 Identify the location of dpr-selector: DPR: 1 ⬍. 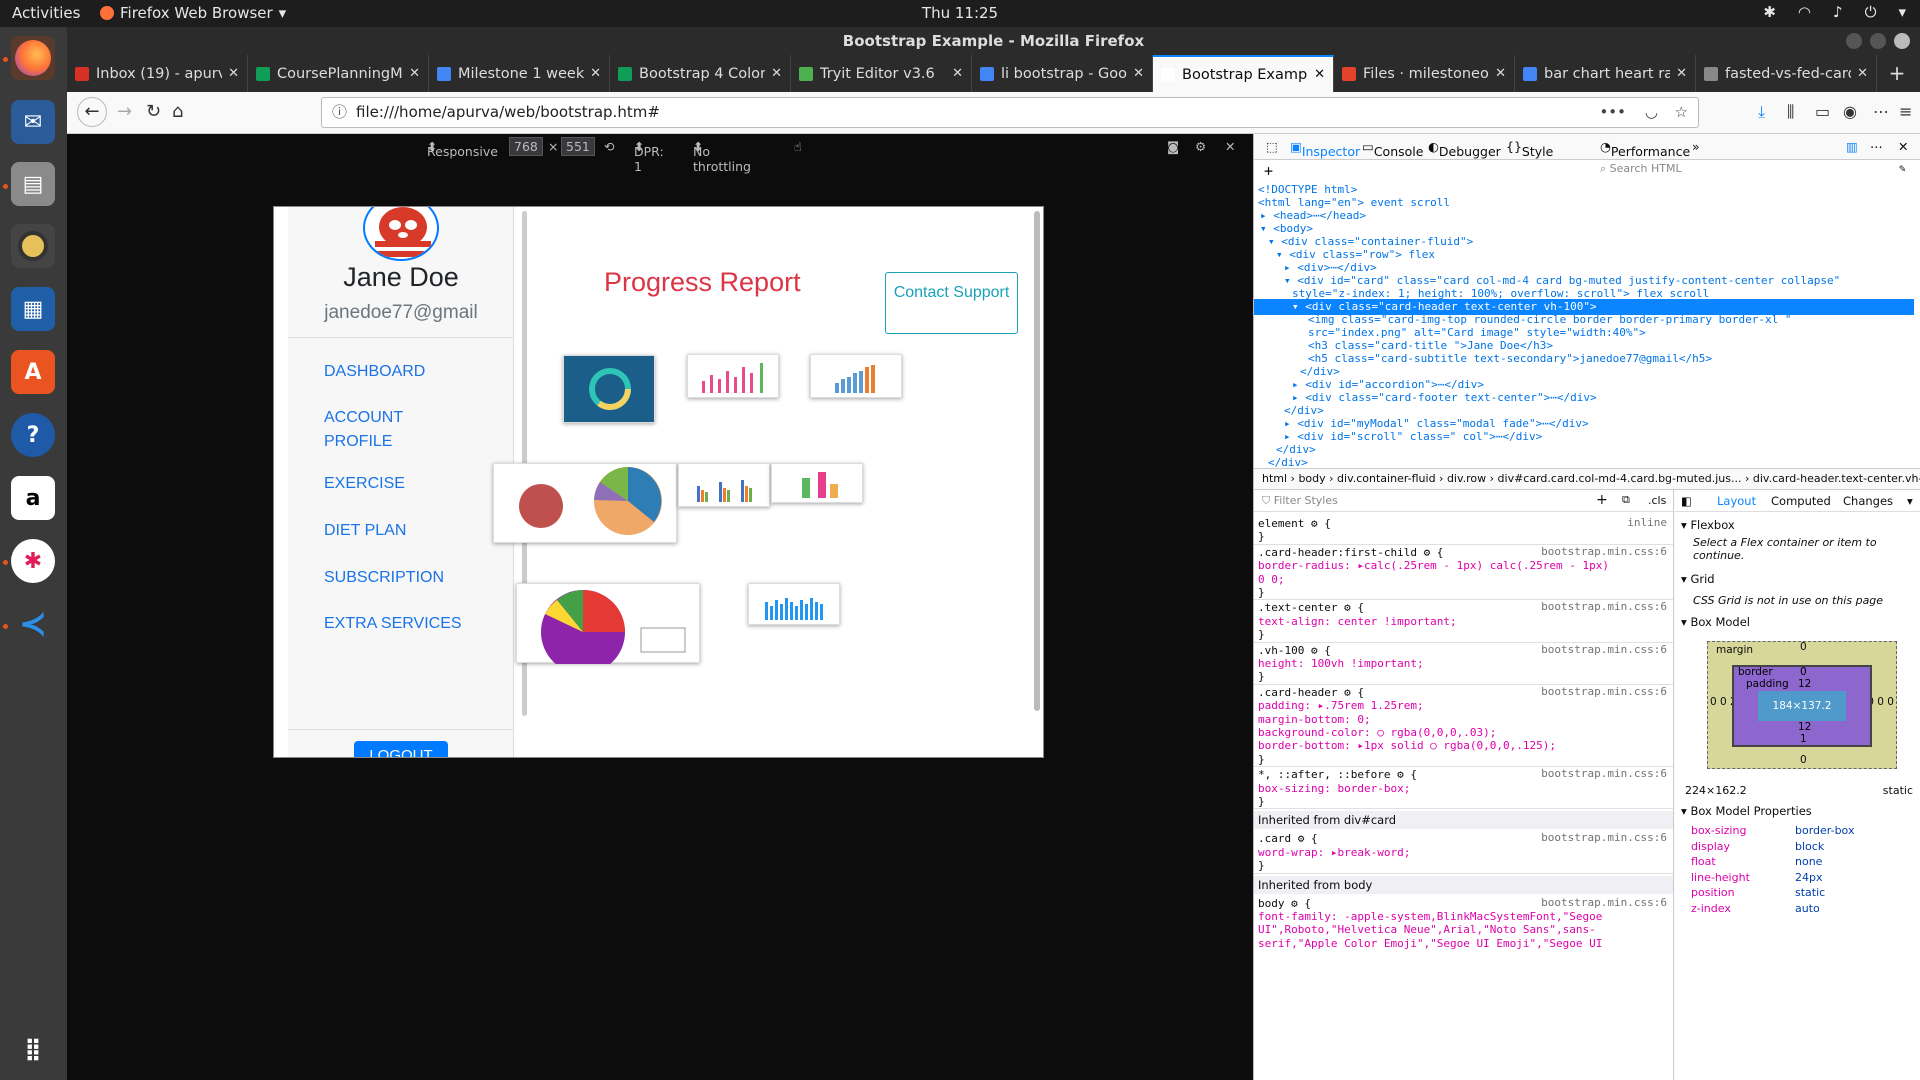
(649, 156).